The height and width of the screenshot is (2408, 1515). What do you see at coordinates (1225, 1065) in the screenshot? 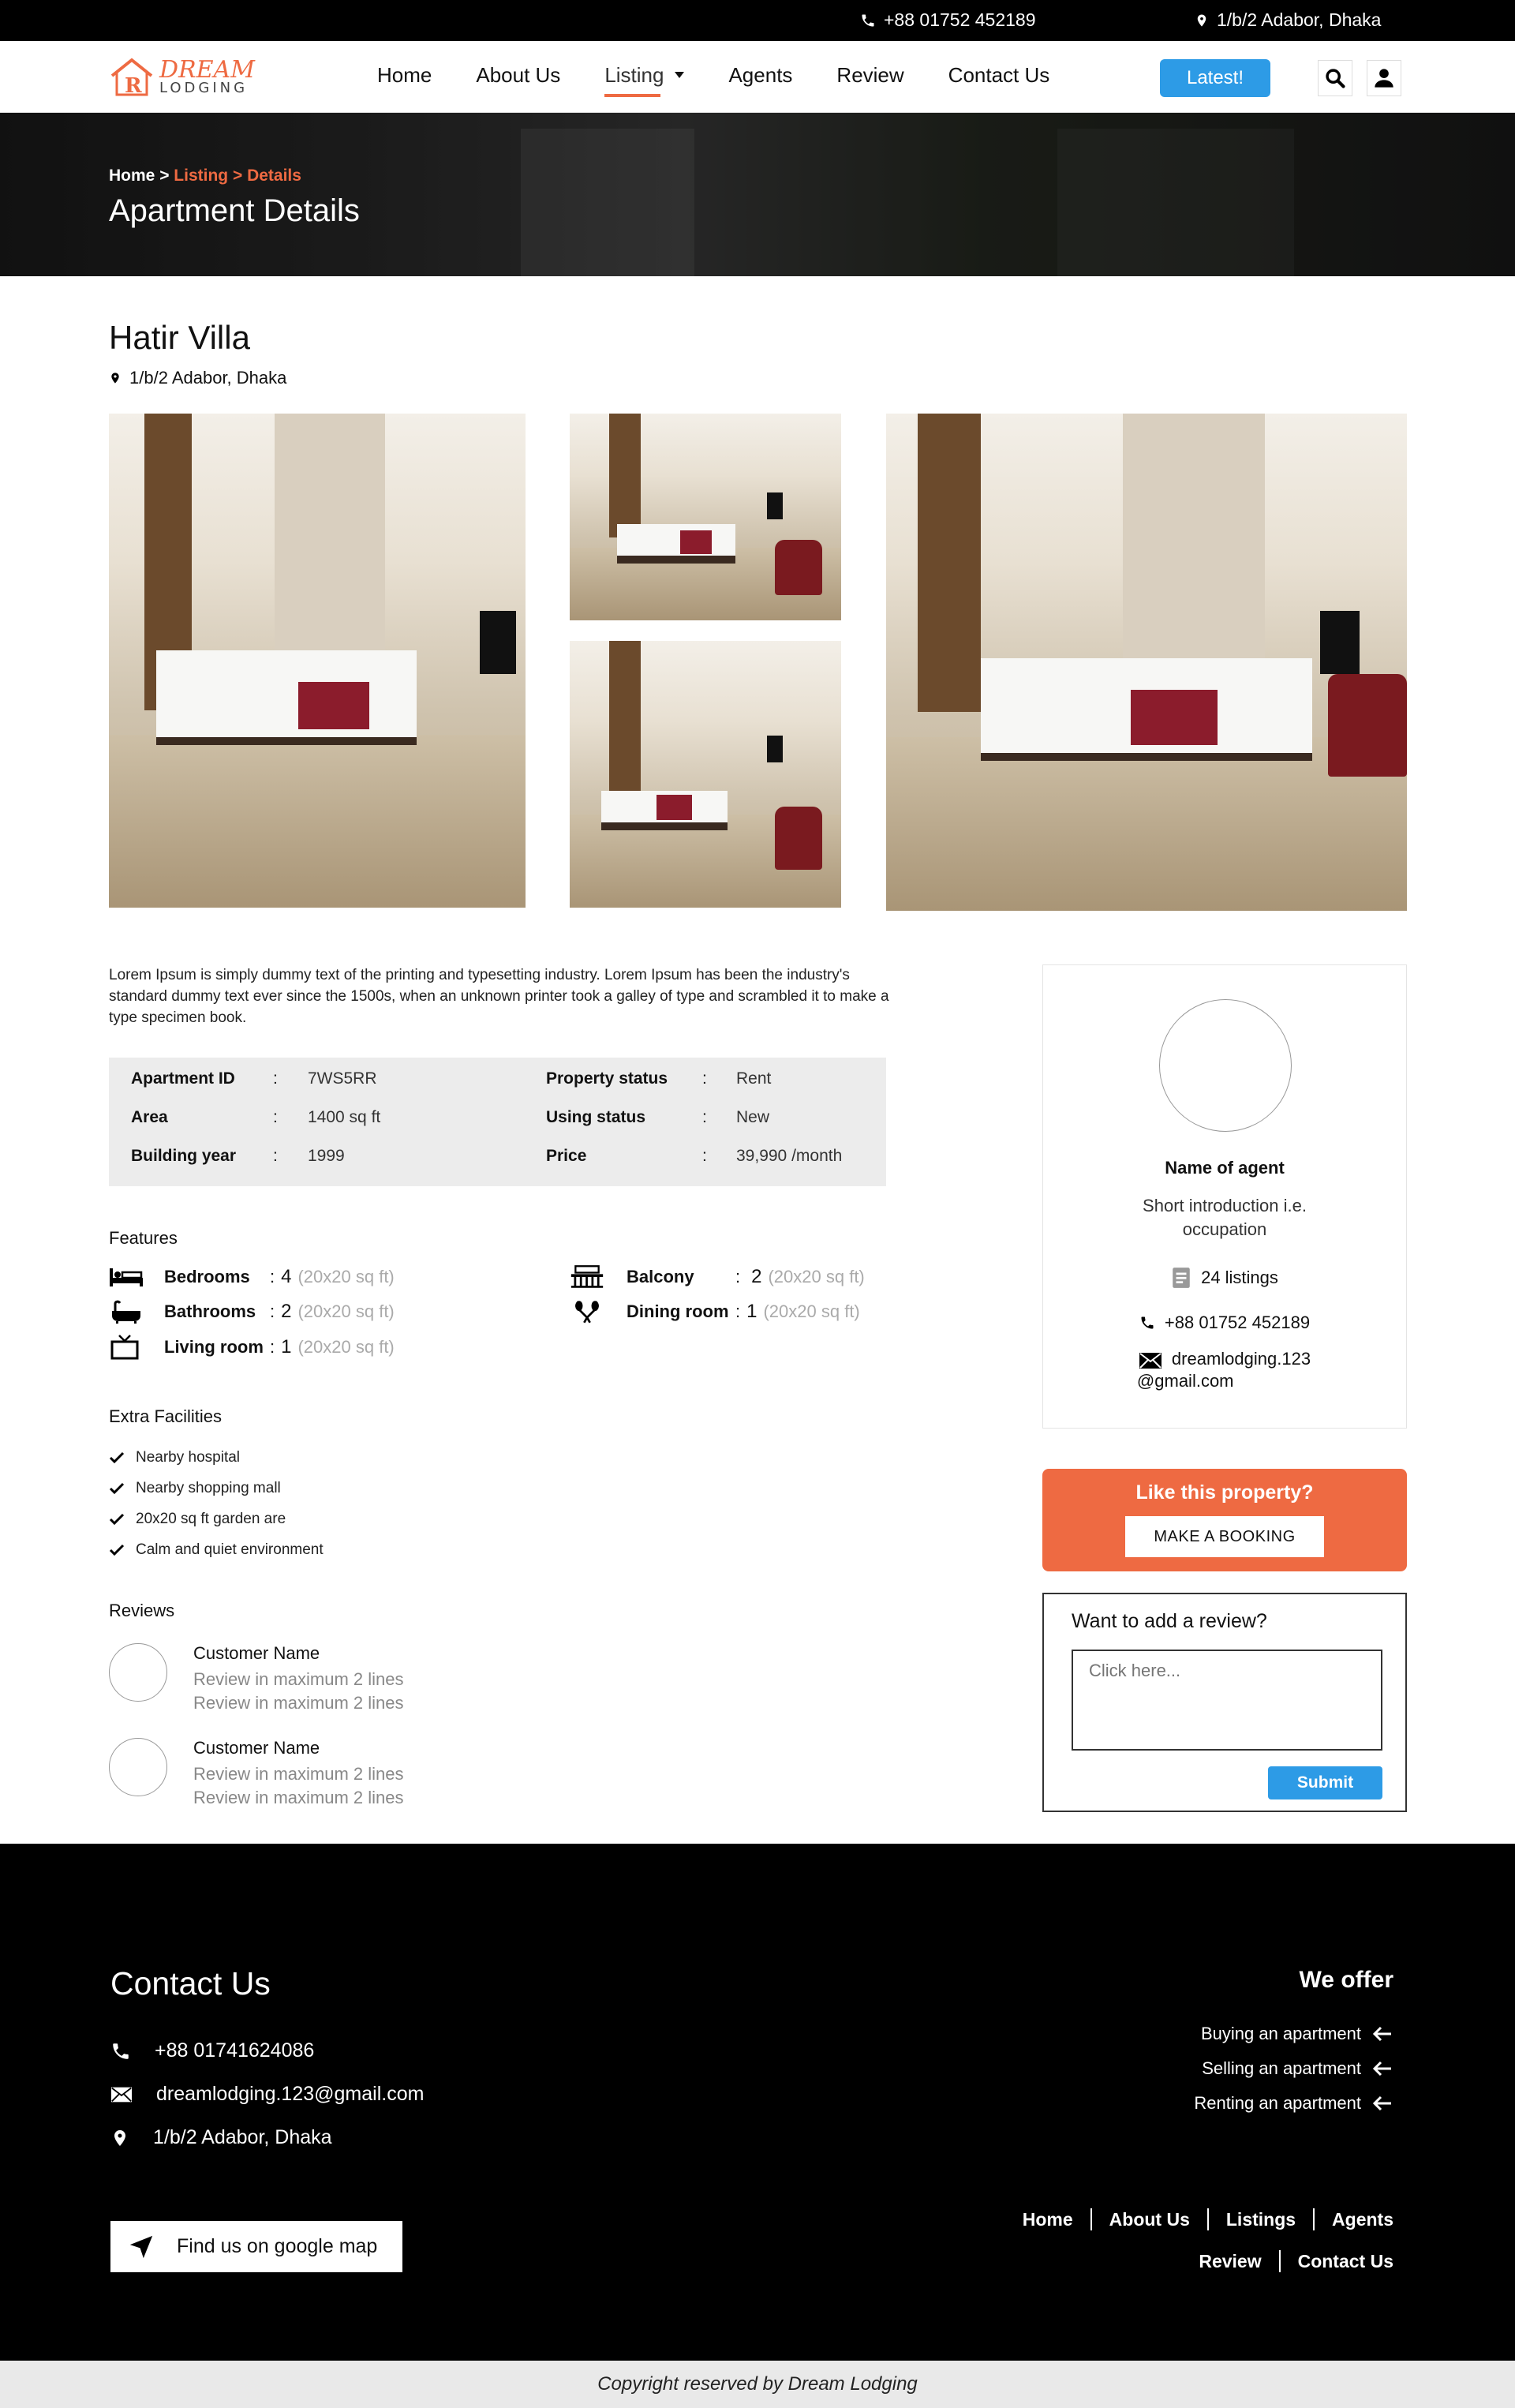
I see `agent-avatar` at bounding box center [1225, 1065].